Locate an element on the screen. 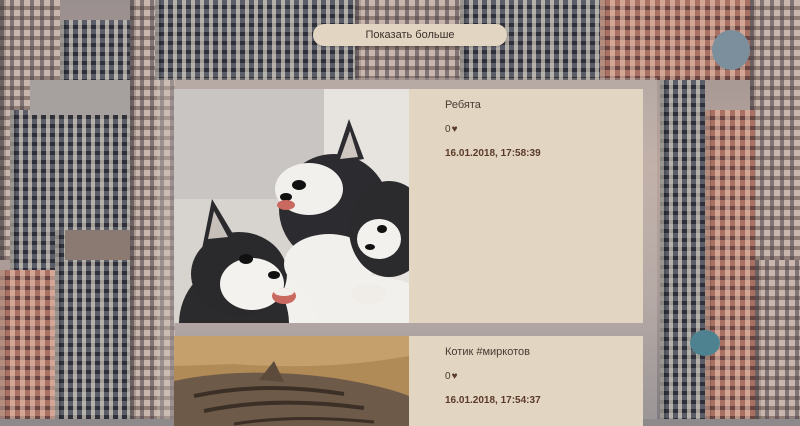 This screenshot has height=426, width=800. post-info: Ребята 0 ♥ 16.01.2018, 17:58:39 is located at coordinates (493, 129).